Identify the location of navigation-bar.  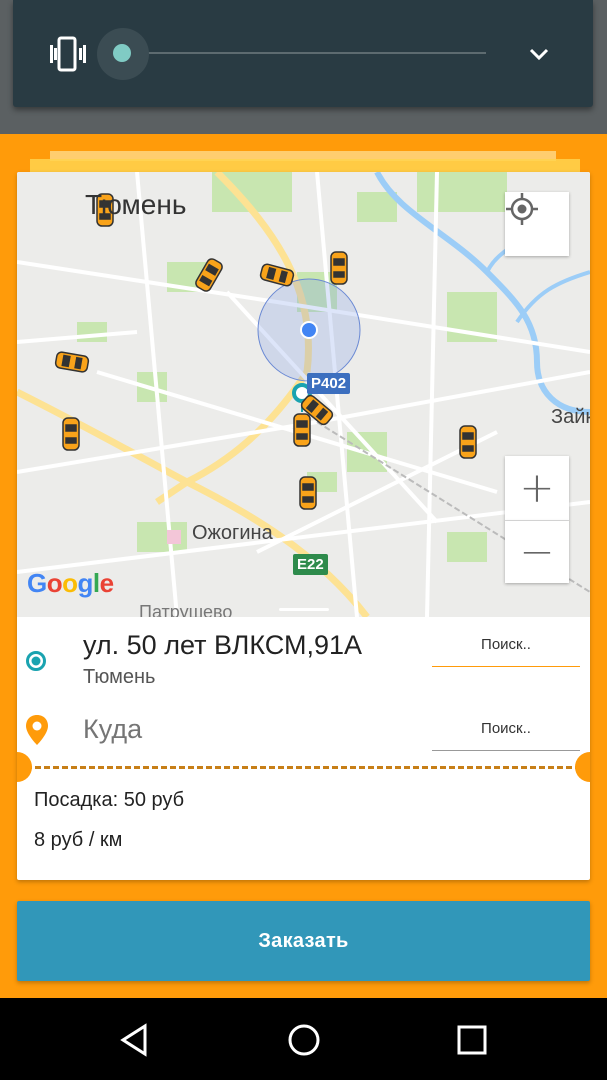
(303, 1039).